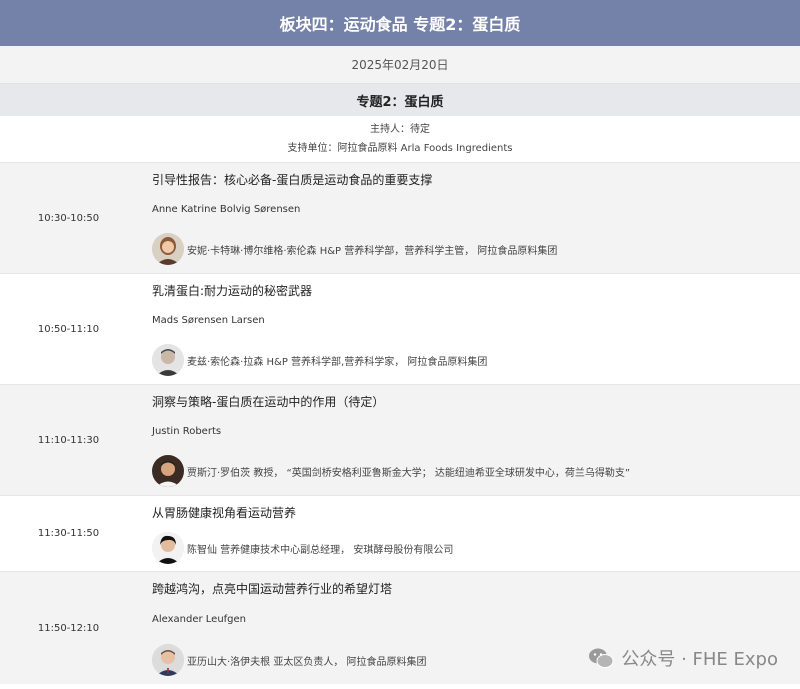 Image resolution: width=800 pixels, height=689 pixels. What do you see at coordinates (187, 431) in the screenshot?
I see `speaker-name-en: Justin Roberts` at bounding box center [187, 431].